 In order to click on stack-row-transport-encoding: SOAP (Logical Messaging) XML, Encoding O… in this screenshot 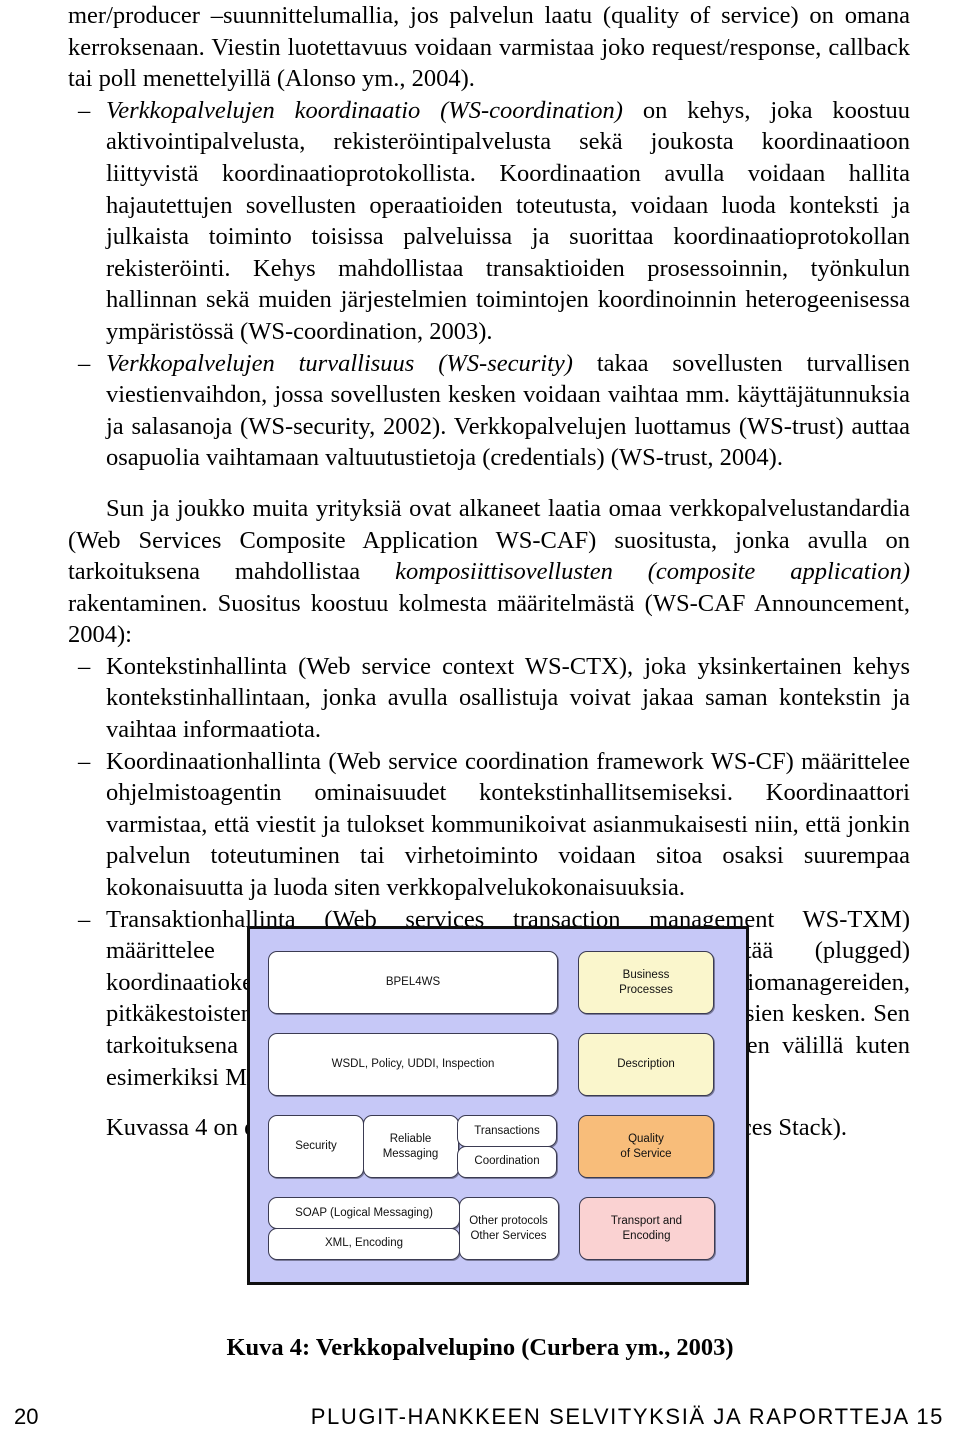, I will do `click(498, 1228)`.